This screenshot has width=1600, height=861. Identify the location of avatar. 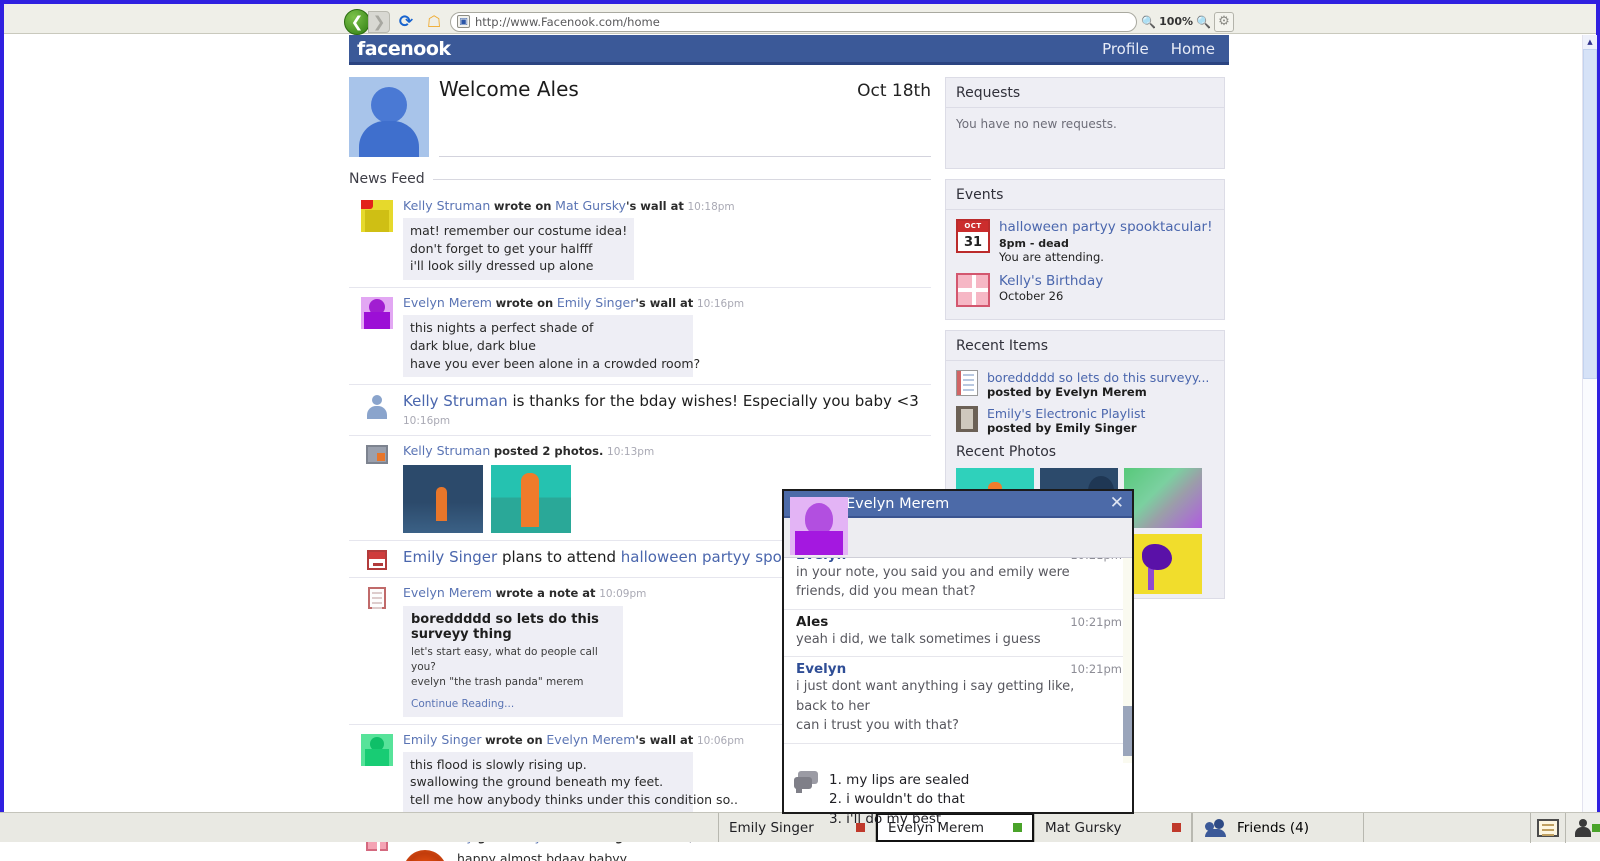
(389, 117).